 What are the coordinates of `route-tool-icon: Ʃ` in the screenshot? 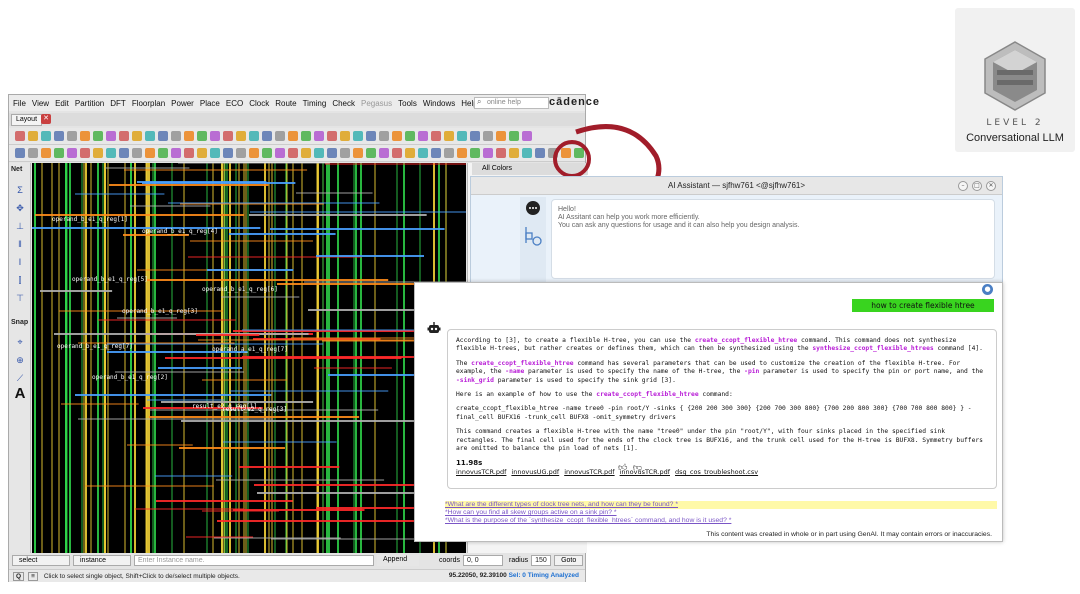 It's located at (20, 190).